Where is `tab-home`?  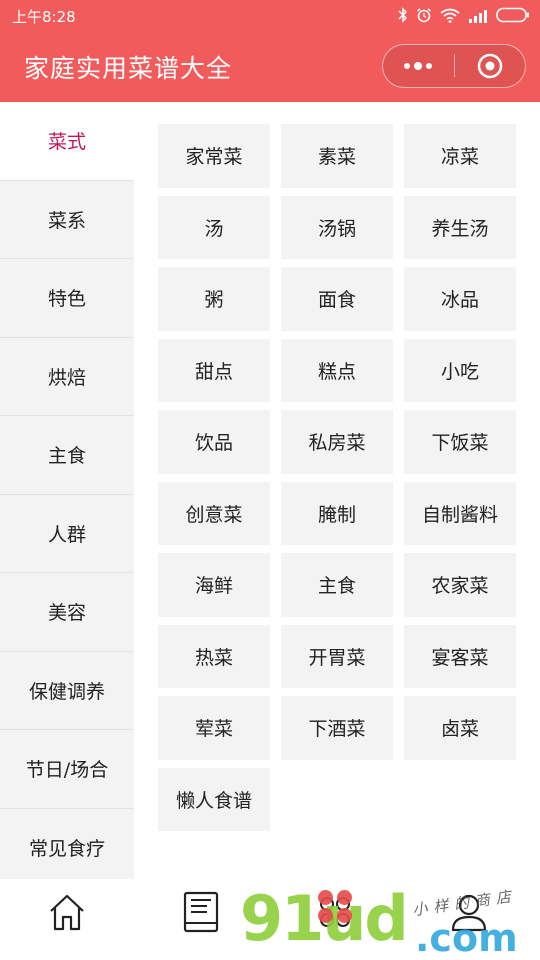 tab-home is located at coordinates (67, 912).